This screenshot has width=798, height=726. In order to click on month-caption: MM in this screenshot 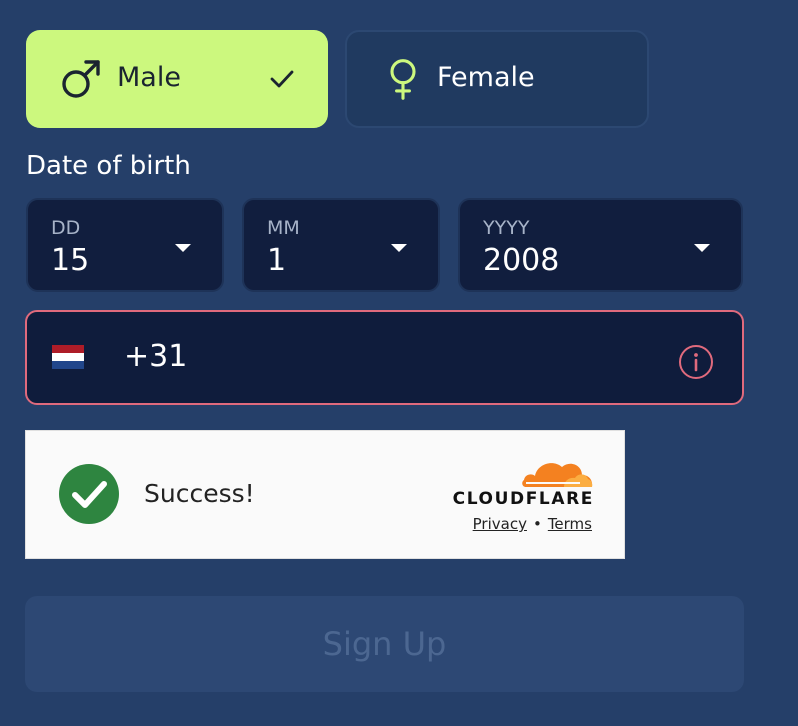, I will do `click(283, 228)`.